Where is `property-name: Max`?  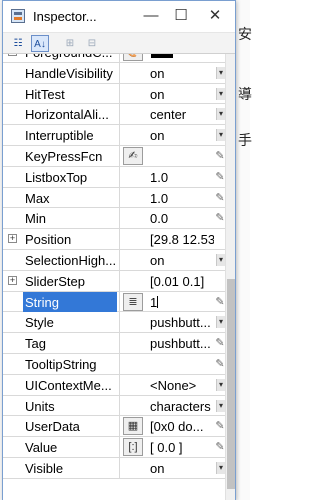
property-name: Max is located at coordinates (37, 198).